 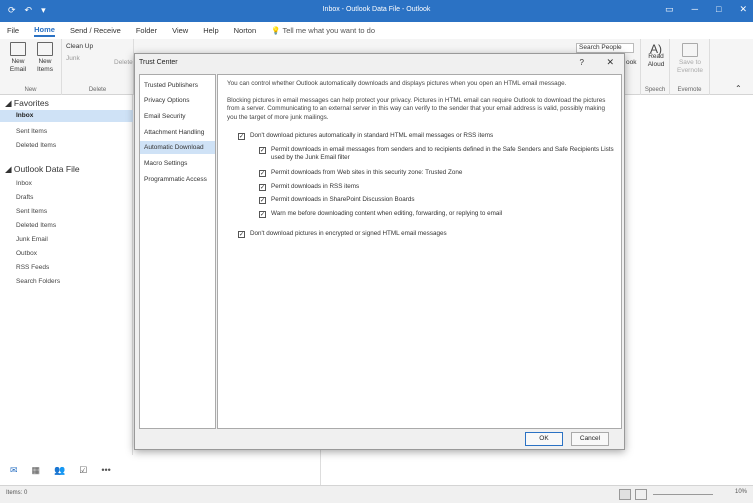 What do you see at coordinates (13, 30) in the screenshot?
I see `tab-file: File` at bounding box center [13, 30].